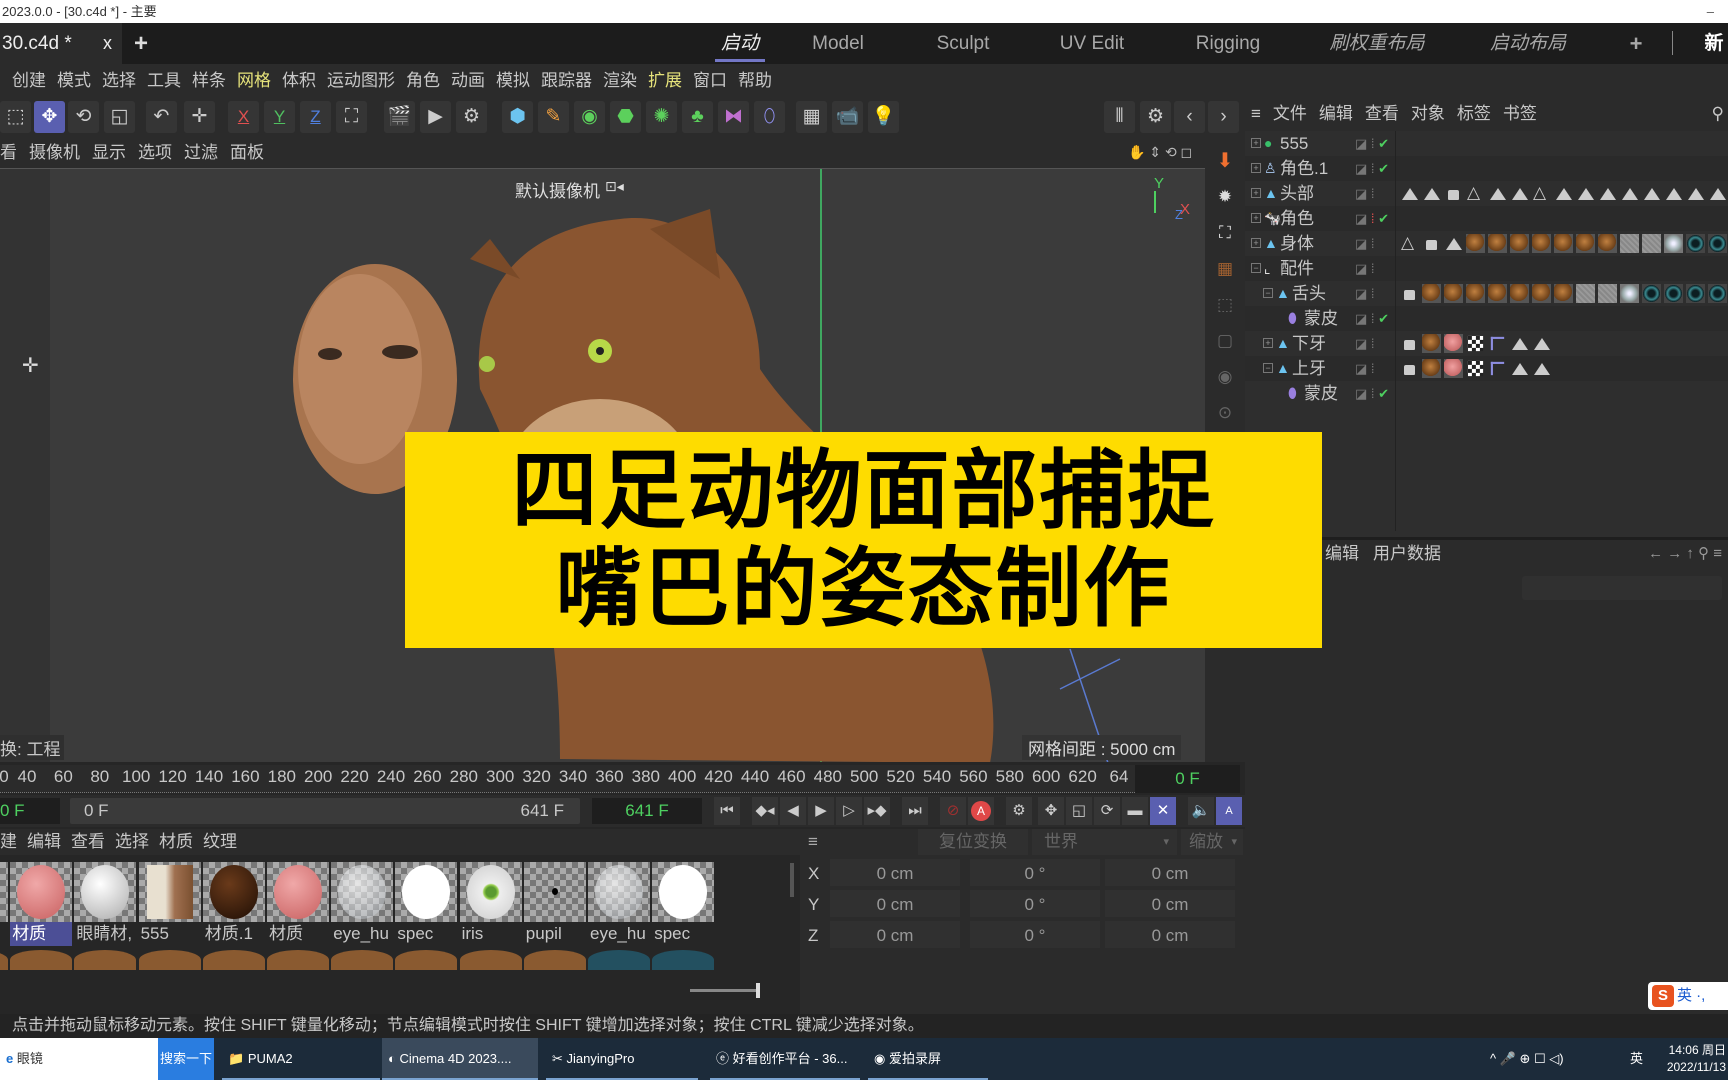  Describe the element at coordinates (1187, 779) in the screenshot. I see `current-frame-field: 0 F` at that location.